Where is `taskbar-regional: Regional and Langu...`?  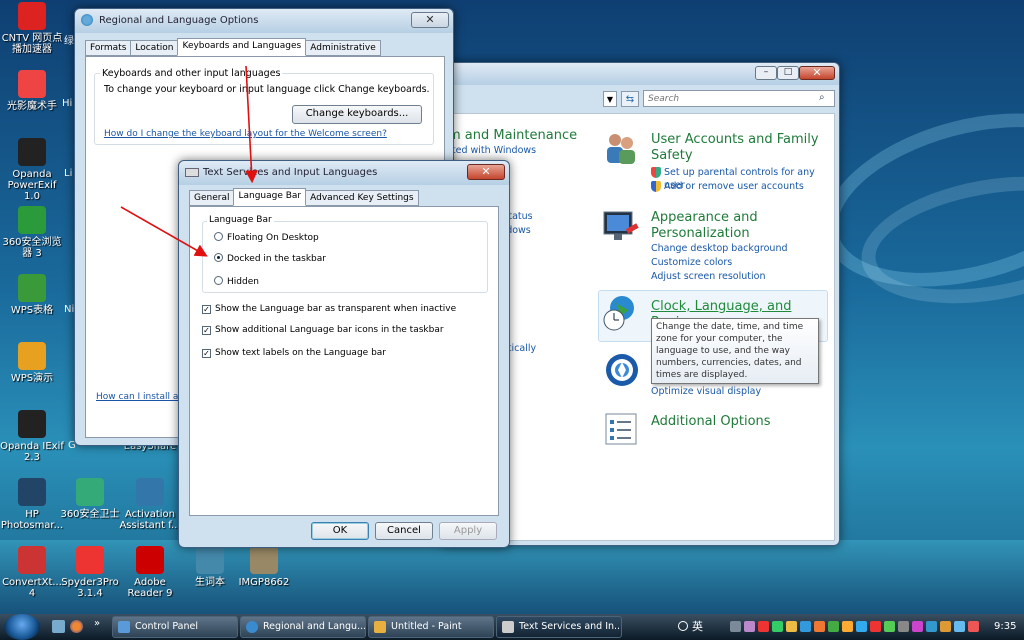 taskbar-regional: Regional and Langu... is located at coordinates (303, 627).